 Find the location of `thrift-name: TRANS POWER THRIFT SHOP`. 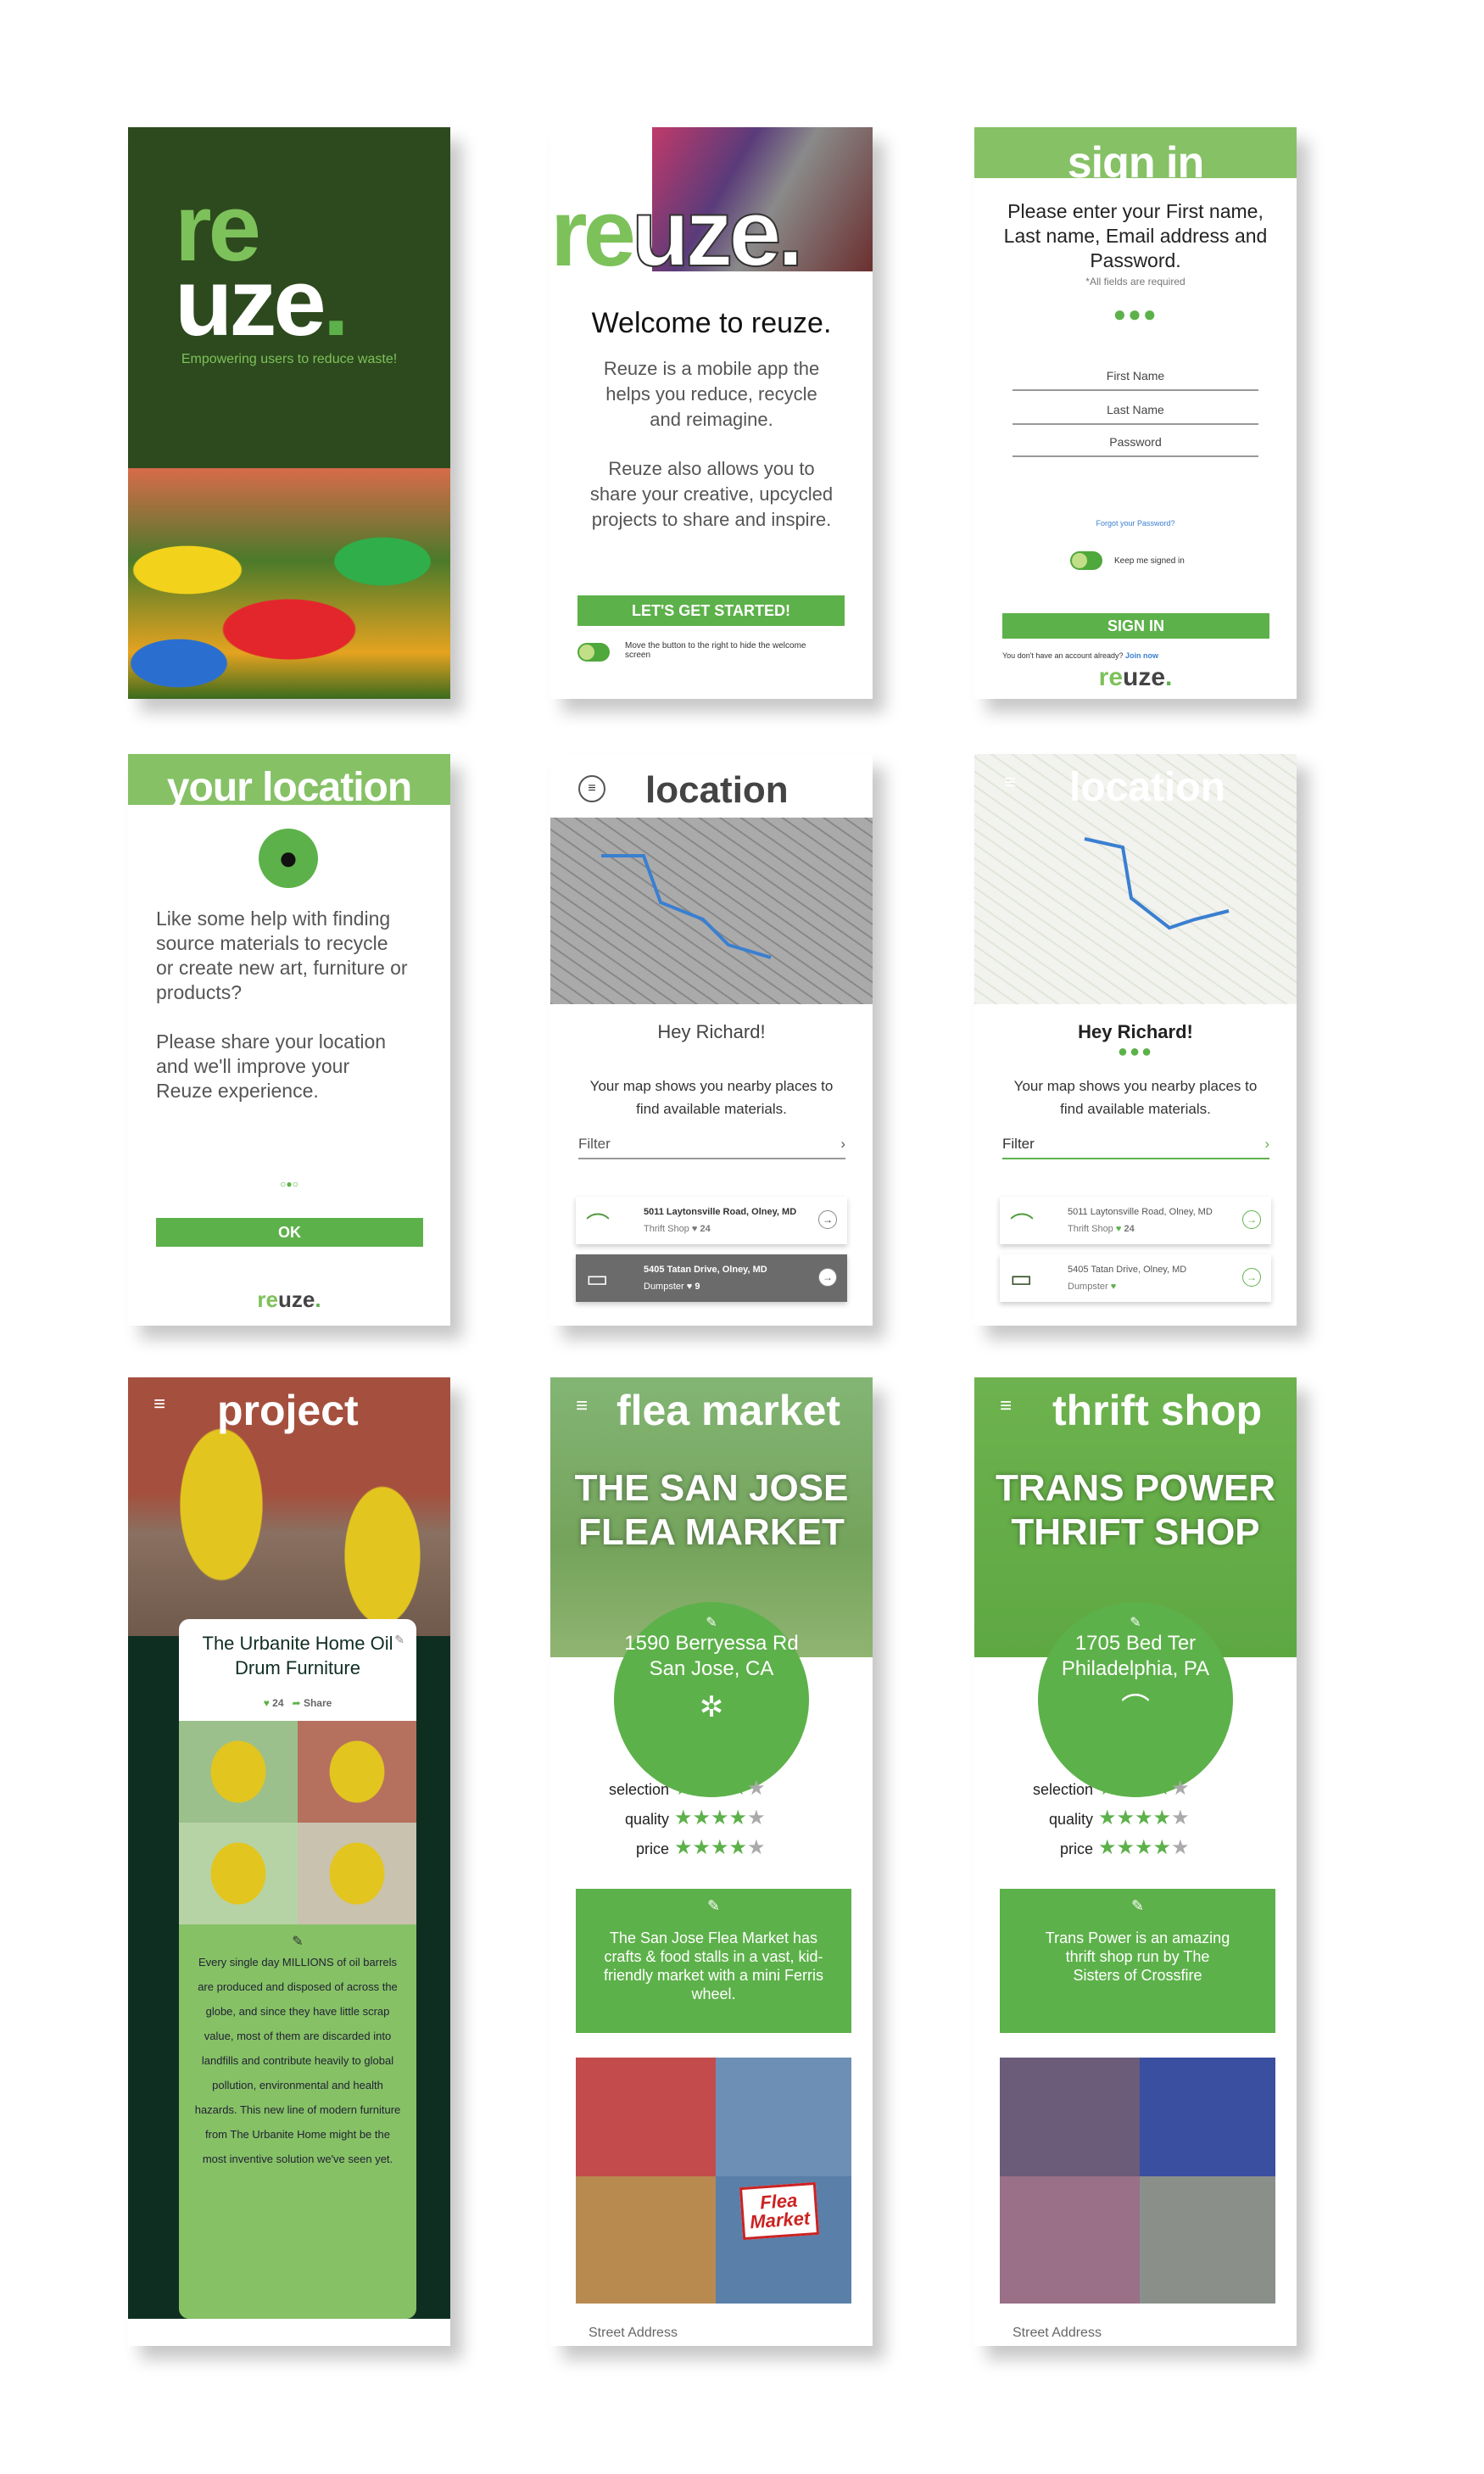

thrift-name: TRANS POWER THRIFT SHOP is located at coordinates (1135, 1510).